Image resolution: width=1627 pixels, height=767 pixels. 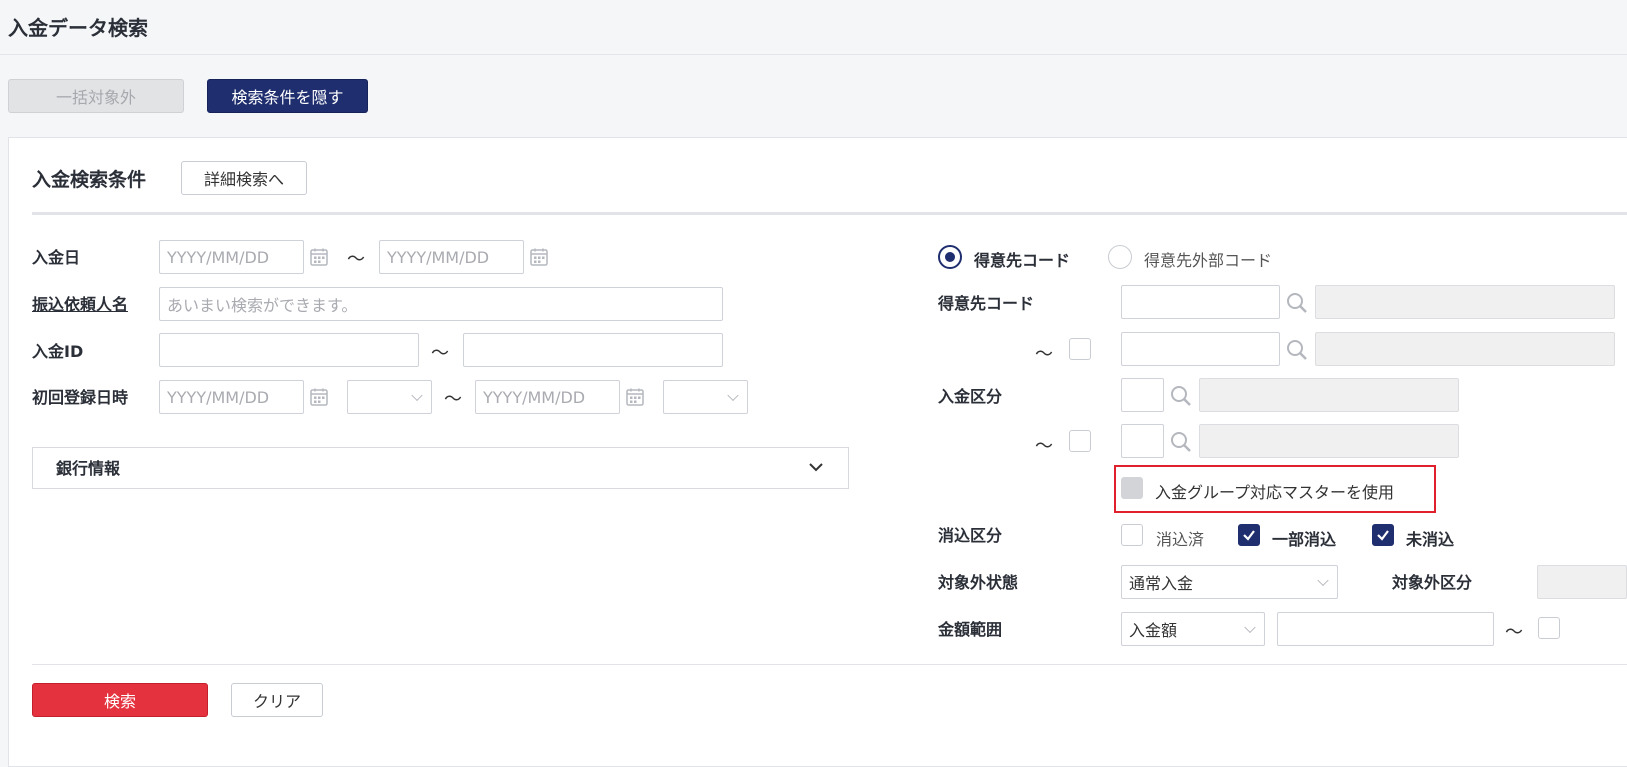 What do you see at coordinates (88, 468) in the screenshot?
I see `bank-info-label: 銀行情報` at bounding box center [88, 468].